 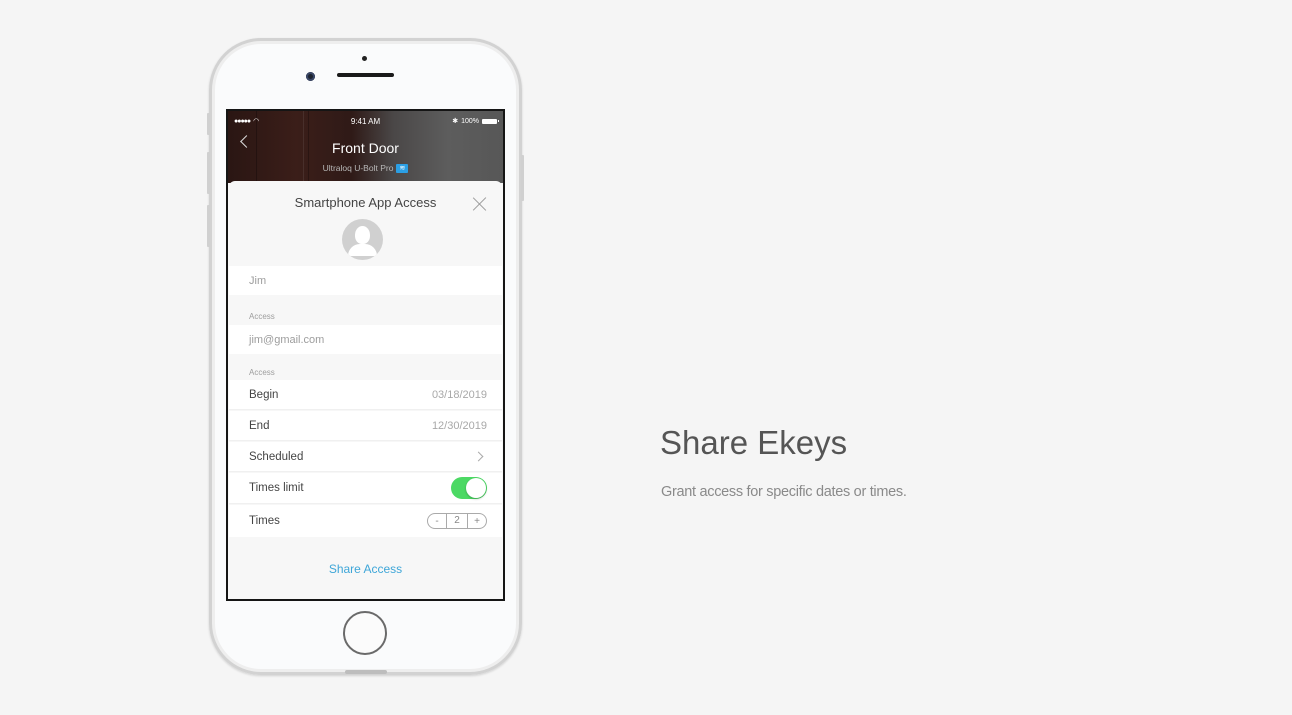 I want to click on proximity-sensor, so click(x=364, y=58).